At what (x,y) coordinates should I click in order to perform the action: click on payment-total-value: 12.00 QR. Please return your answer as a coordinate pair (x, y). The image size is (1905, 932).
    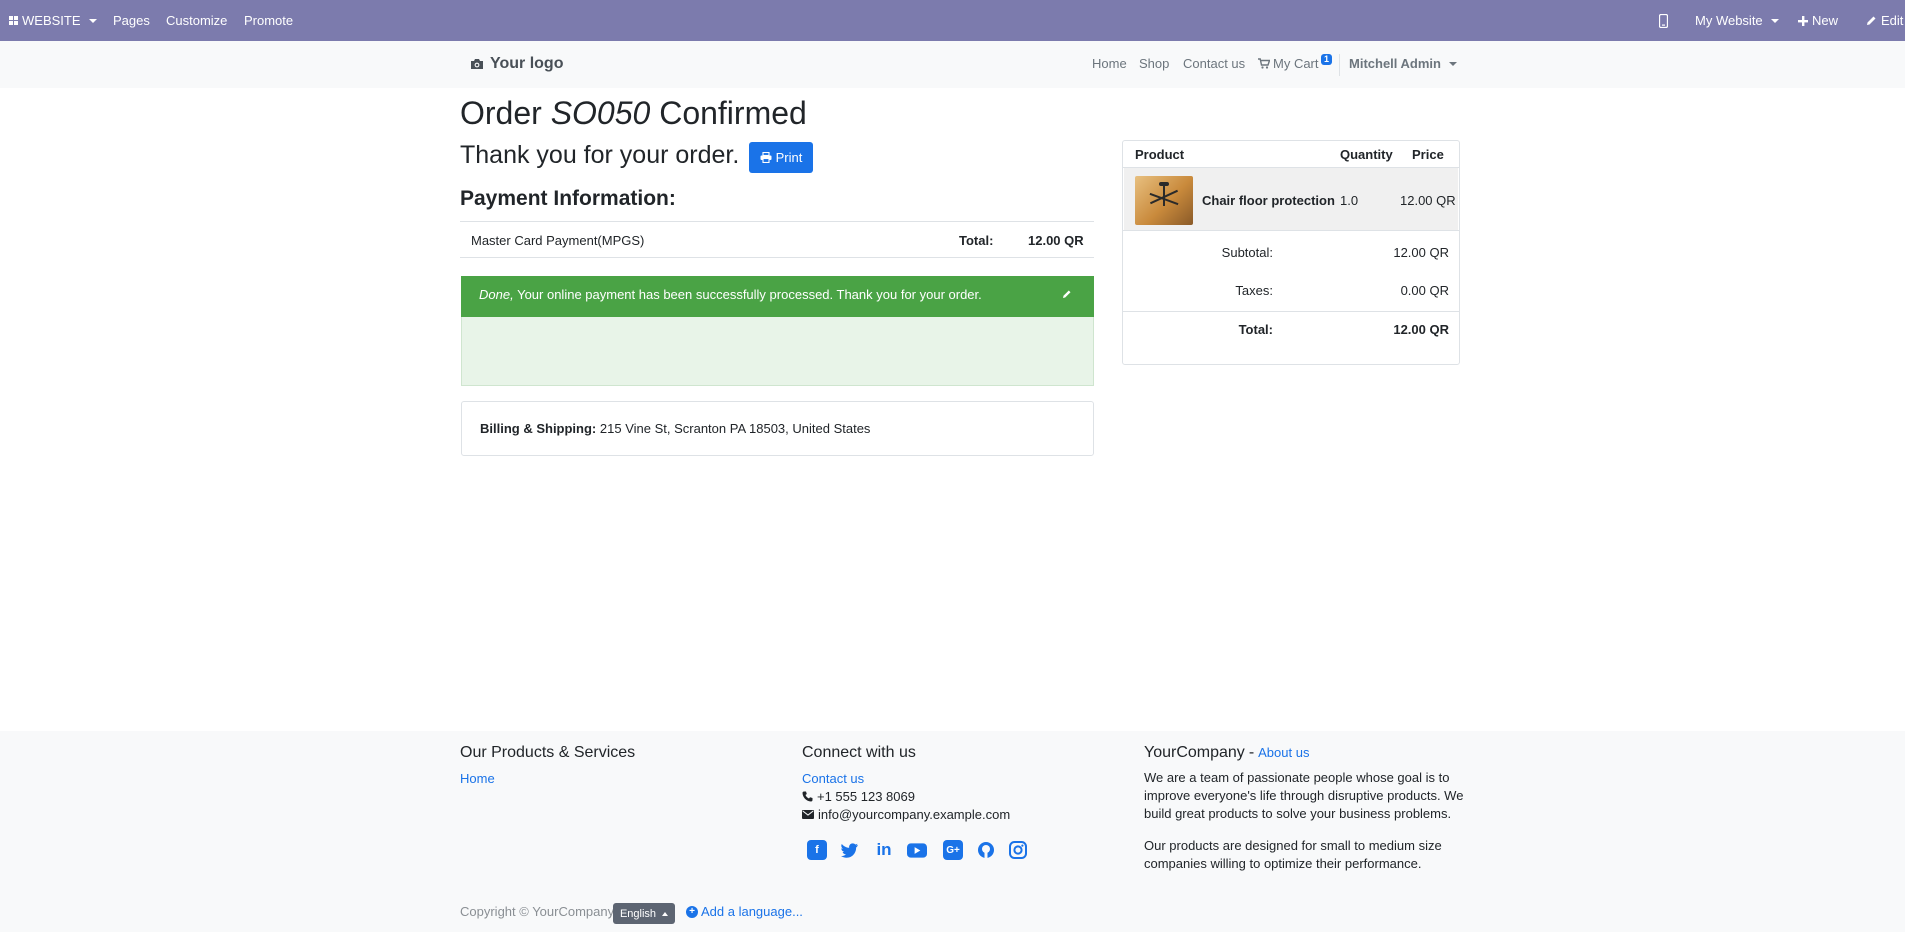
    Looking at the image, I should click on (1056, 240).